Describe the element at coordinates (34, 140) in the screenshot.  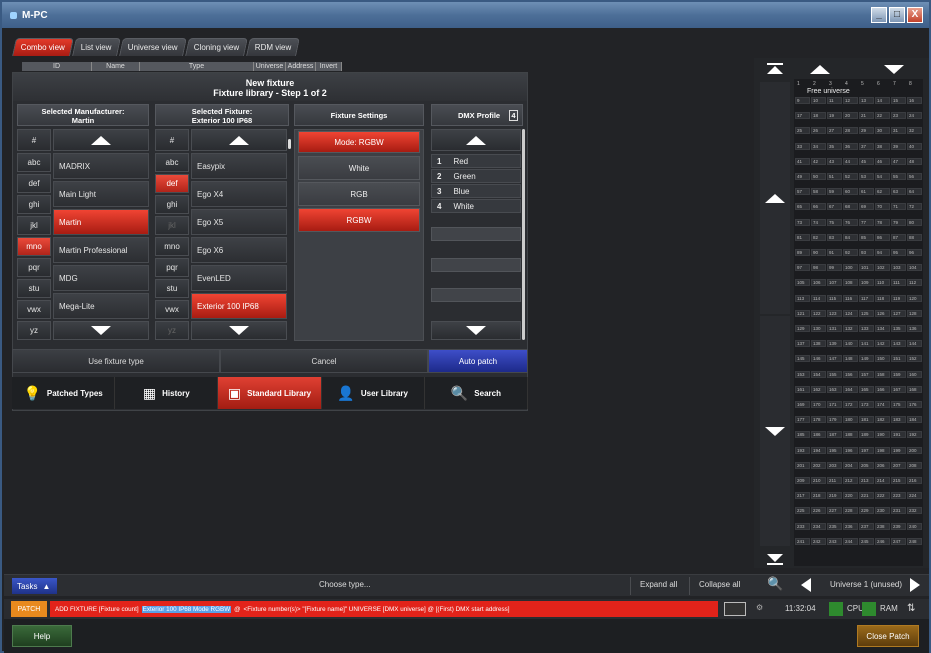
I see `mfr-letter-hash: #` at that location.